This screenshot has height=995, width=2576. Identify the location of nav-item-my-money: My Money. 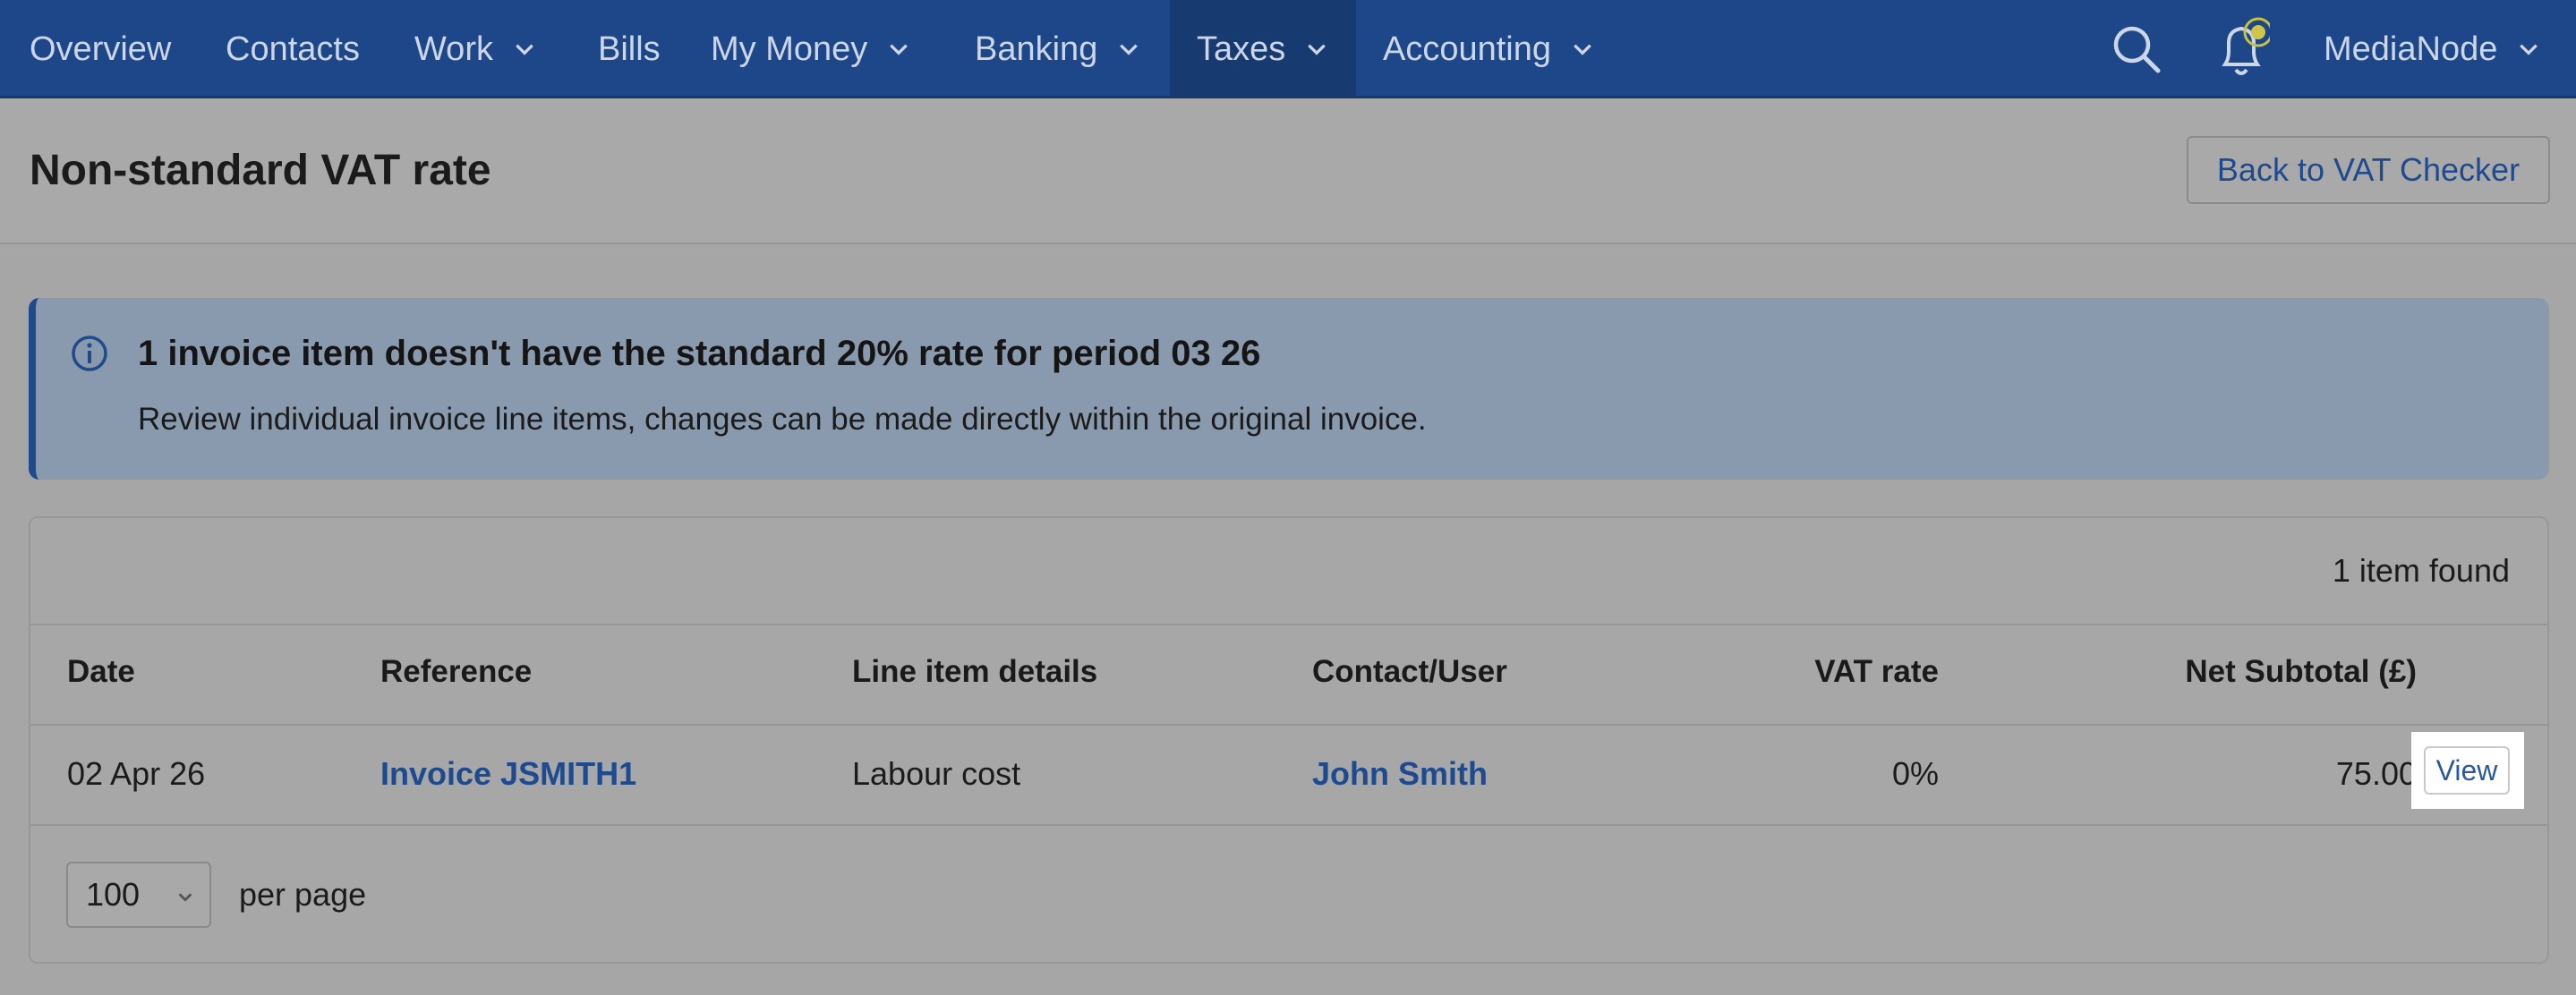
(810, 49).